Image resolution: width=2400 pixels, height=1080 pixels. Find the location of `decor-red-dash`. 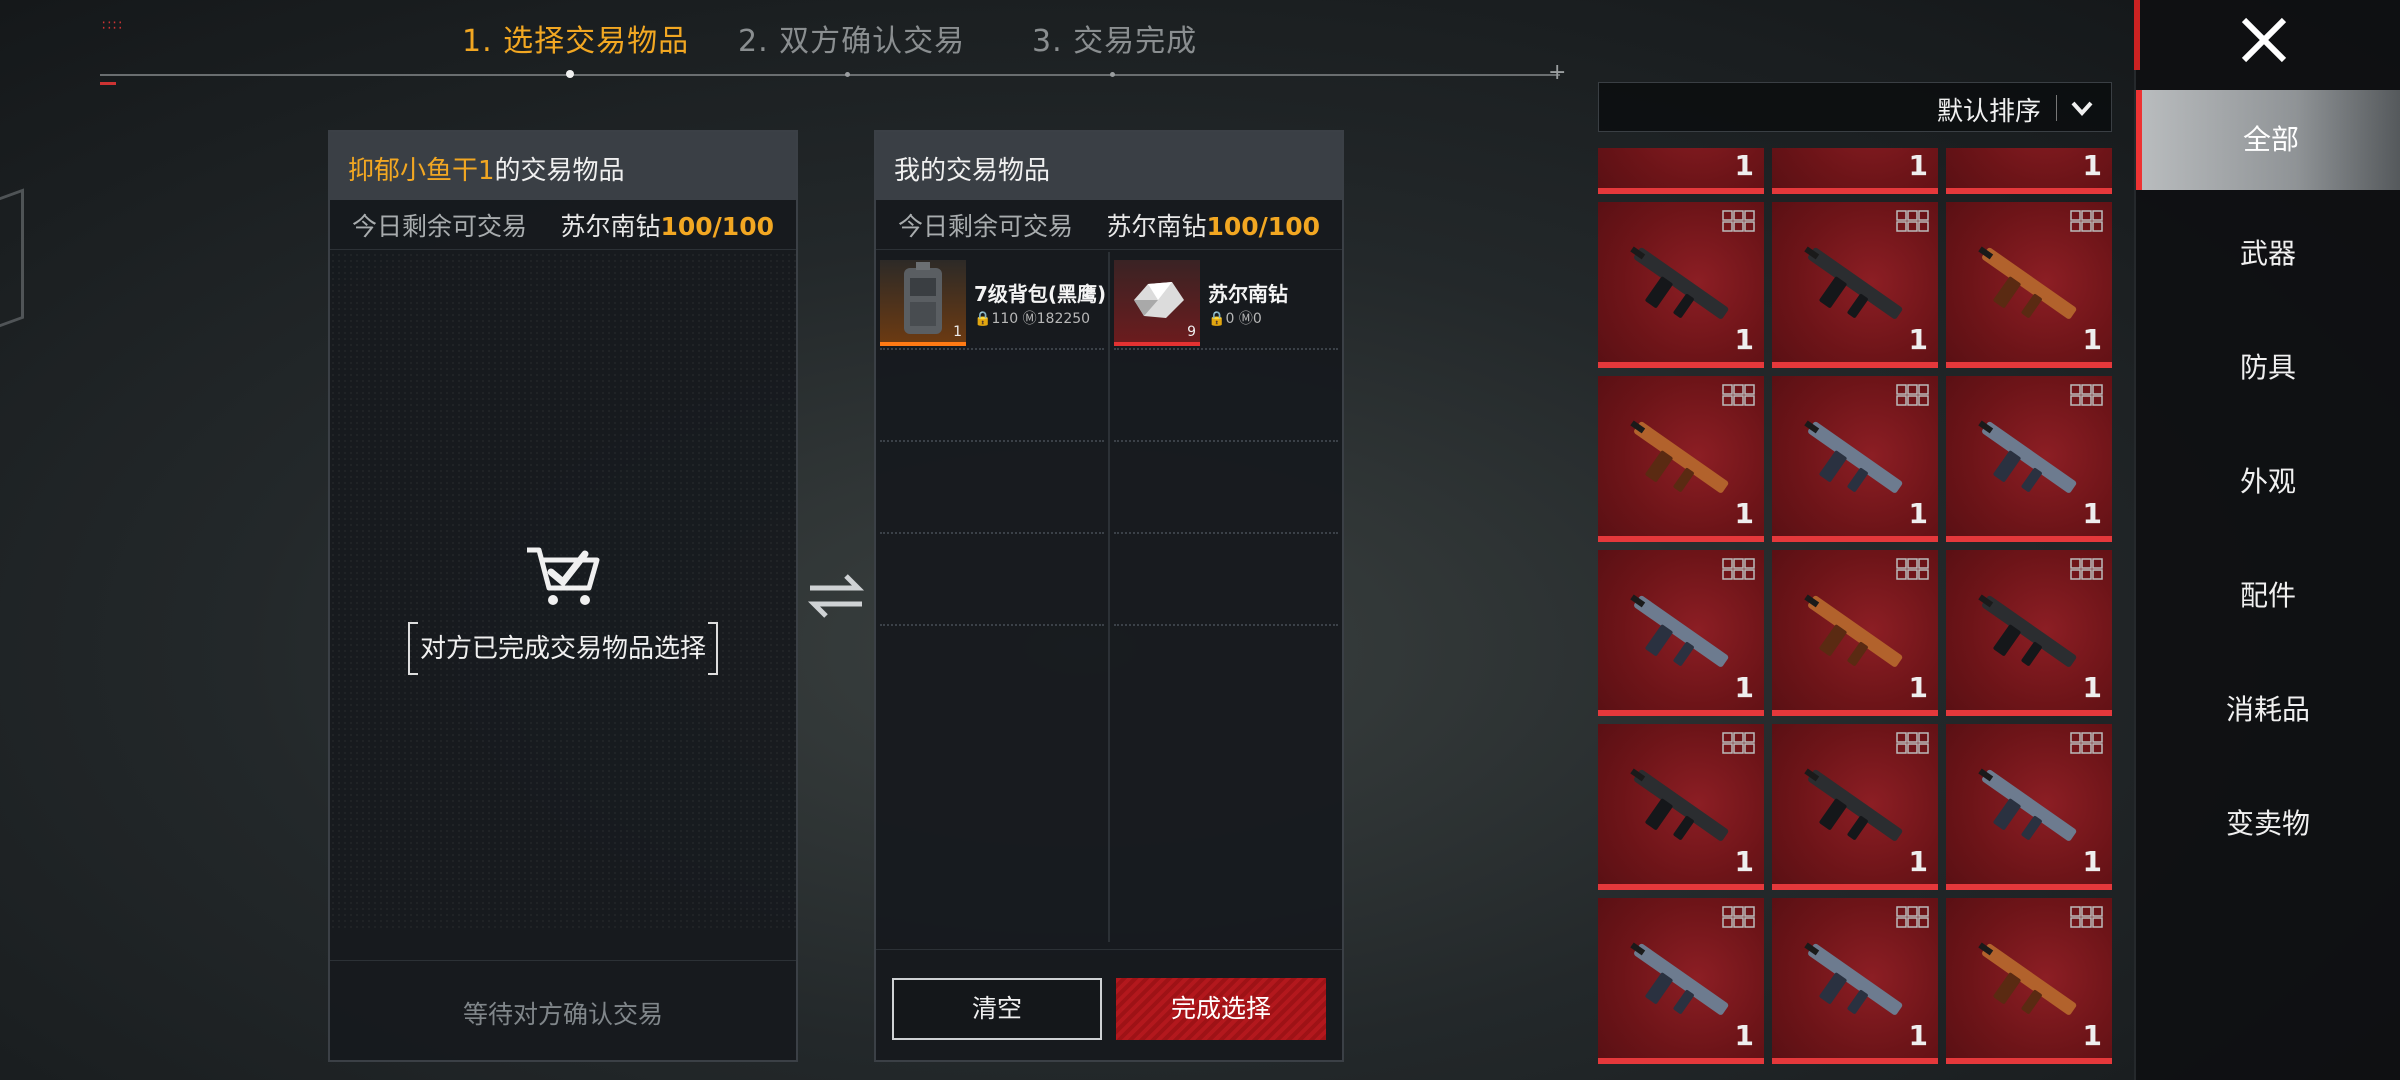

decor-red-dash is located at coordinates (108, 83).